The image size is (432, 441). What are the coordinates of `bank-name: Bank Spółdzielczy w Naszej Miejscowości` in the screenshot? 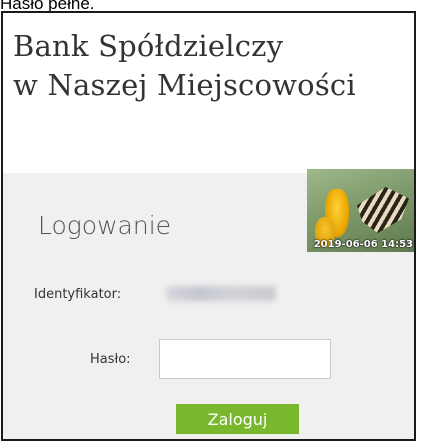 It's located at (184, 66).